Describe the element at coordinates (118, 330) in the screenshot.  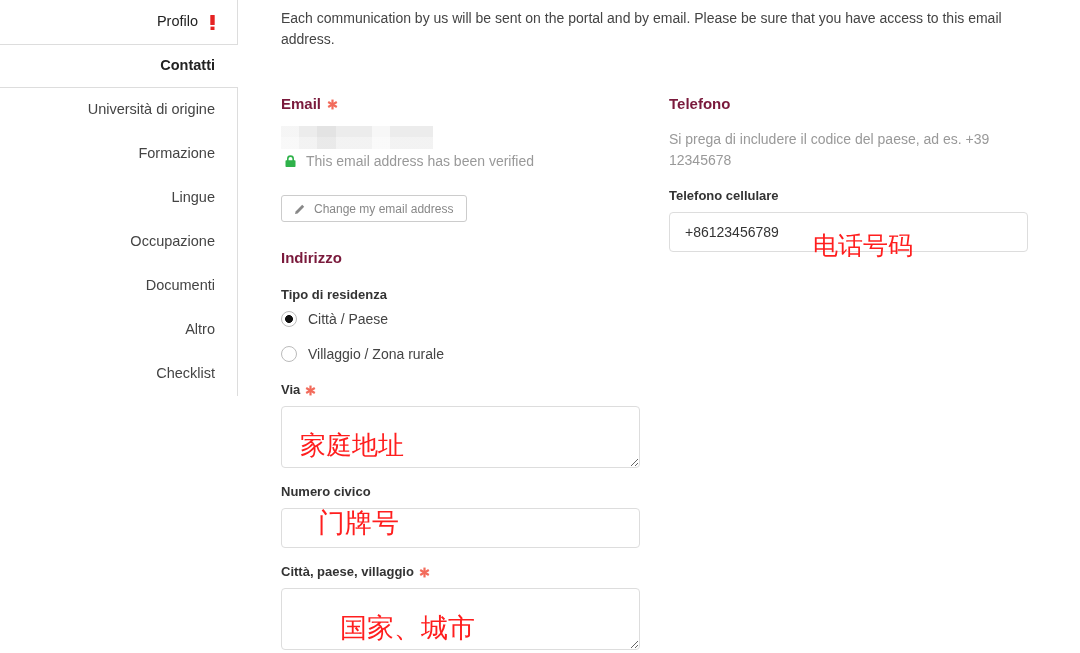
I see `sidebar-tab: Altro` at that location.